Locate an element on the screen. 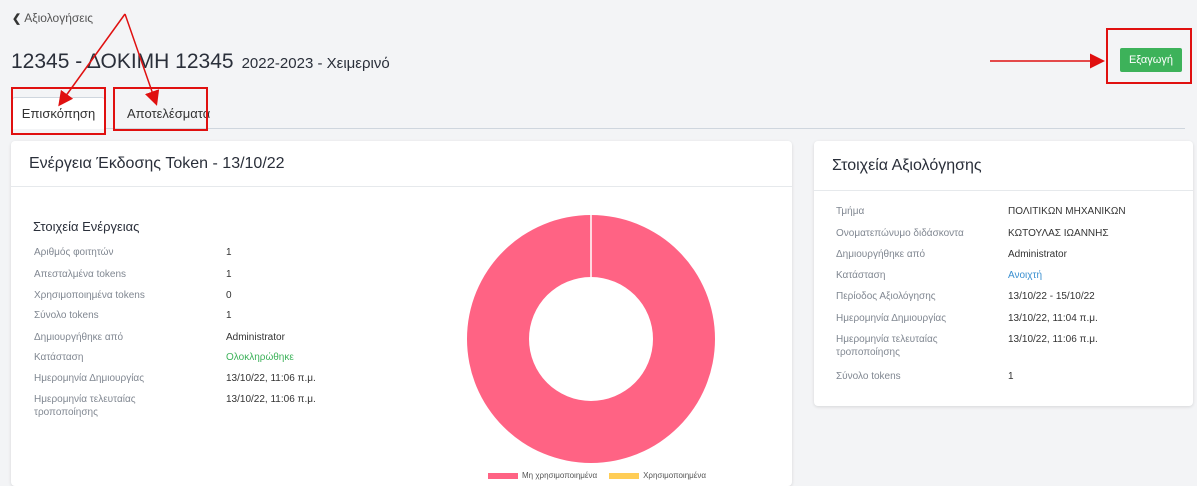 This screenshot has width=1197, height=486. chevron-left-icon: ❮ is located at coordinates (17, 18).